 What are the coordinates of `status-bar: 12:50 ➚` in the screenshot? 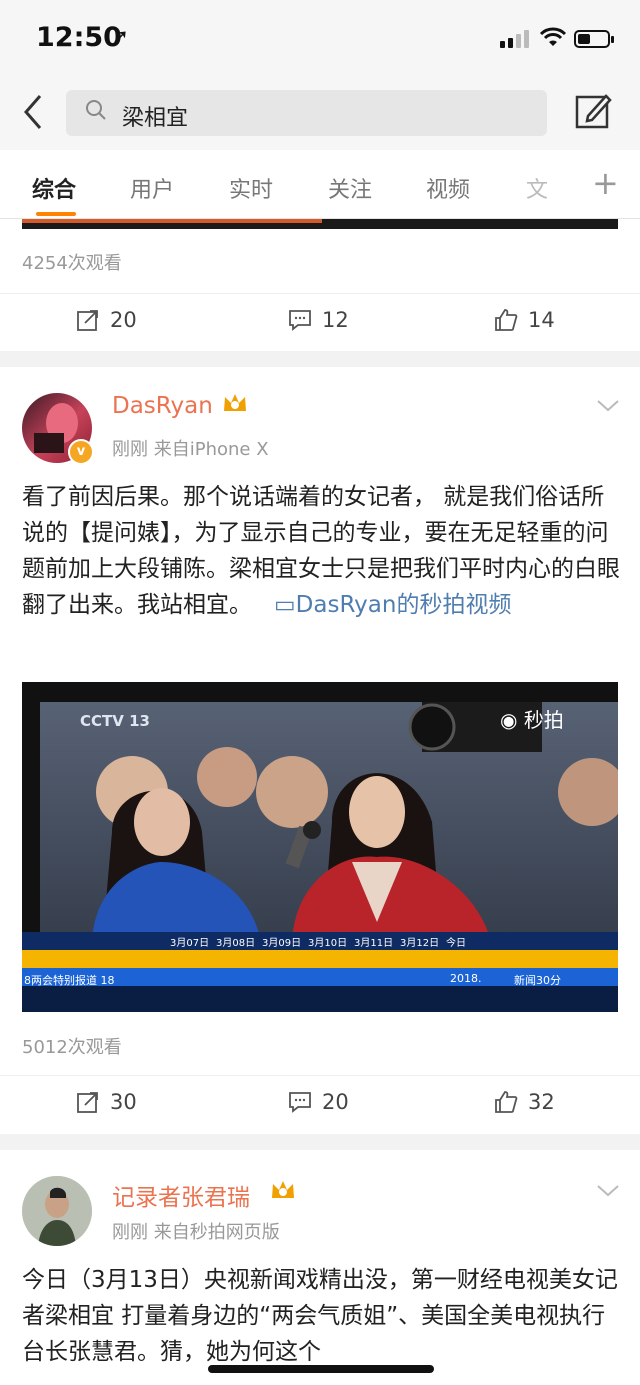 It's located at (320, 40).